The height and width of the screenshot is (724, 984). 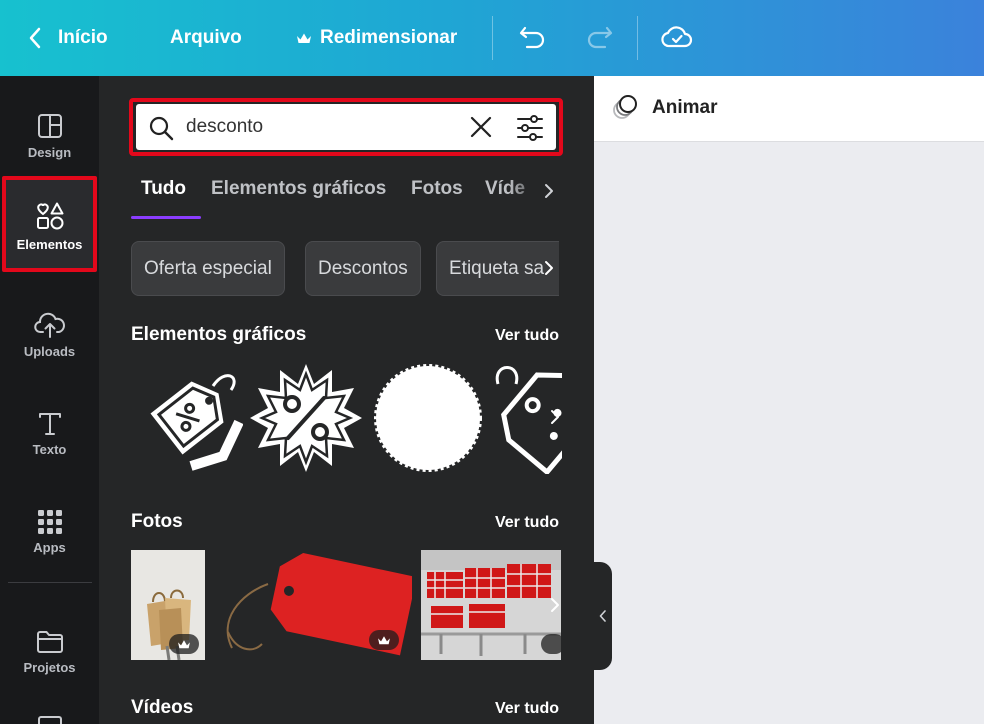 What do you see at coordinates (83, 37) in the screenshot?
I see `back-home-label: Início` at bounding box center [83, 37].